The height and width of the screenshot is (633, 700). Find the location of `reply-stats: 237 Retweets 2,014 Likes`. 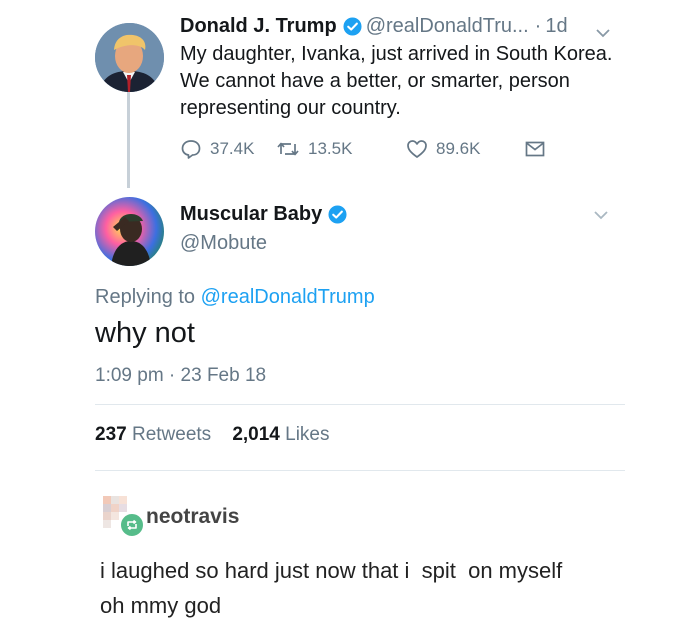

reply-stats: 237 Retweets 2,014 Likes is located at coordinates (212, 435).